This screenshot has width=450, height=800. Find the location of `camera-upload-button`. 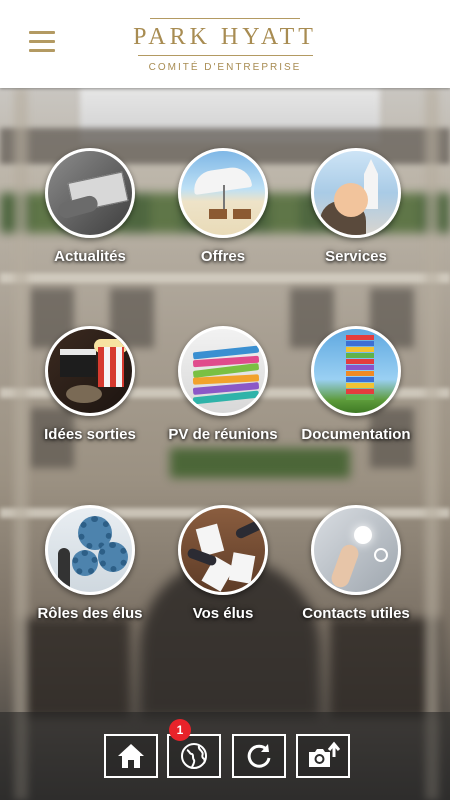

camera-upload-button is located at coordinates (323, 756).